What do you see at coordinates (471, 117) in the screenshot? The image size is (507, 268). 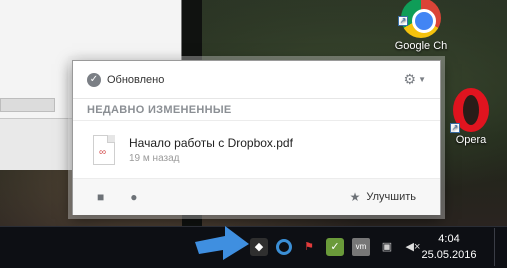 I see `desktop-icon-opera: ↗ Opera` at bounding box center [471, 117].